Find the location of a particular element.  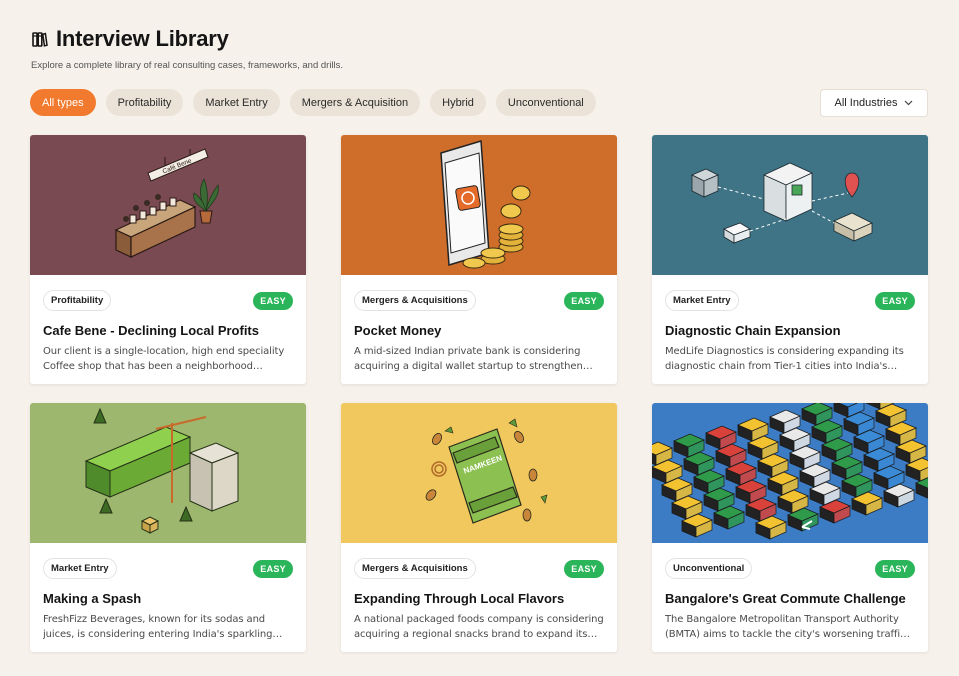

case-thumbnail: NAMKEEN is located at coordinates (479, 473).